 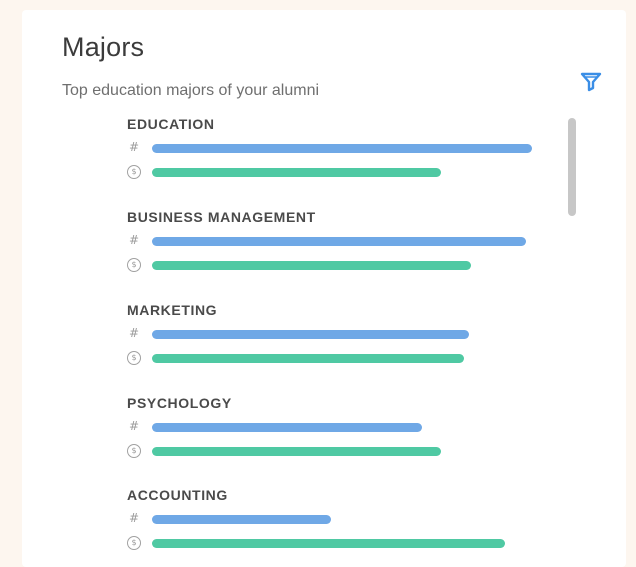 I want to click on filter-button, so click(x=591, y=81).